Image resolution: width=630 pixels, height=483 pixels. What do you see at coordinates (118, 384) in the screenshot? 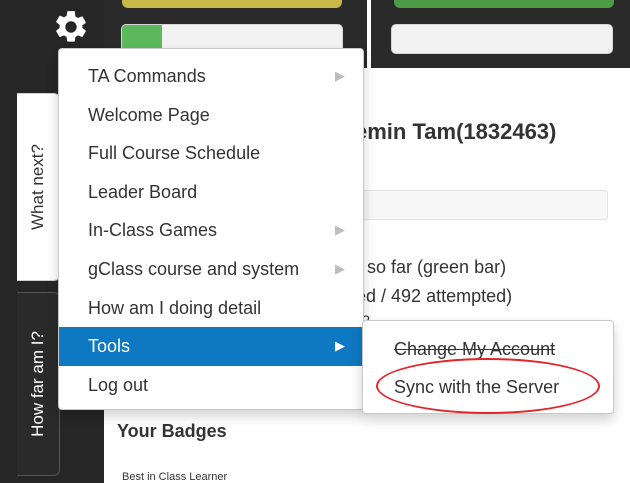
I see `menu-item-label: Log out` at bounding box center [118, 384].